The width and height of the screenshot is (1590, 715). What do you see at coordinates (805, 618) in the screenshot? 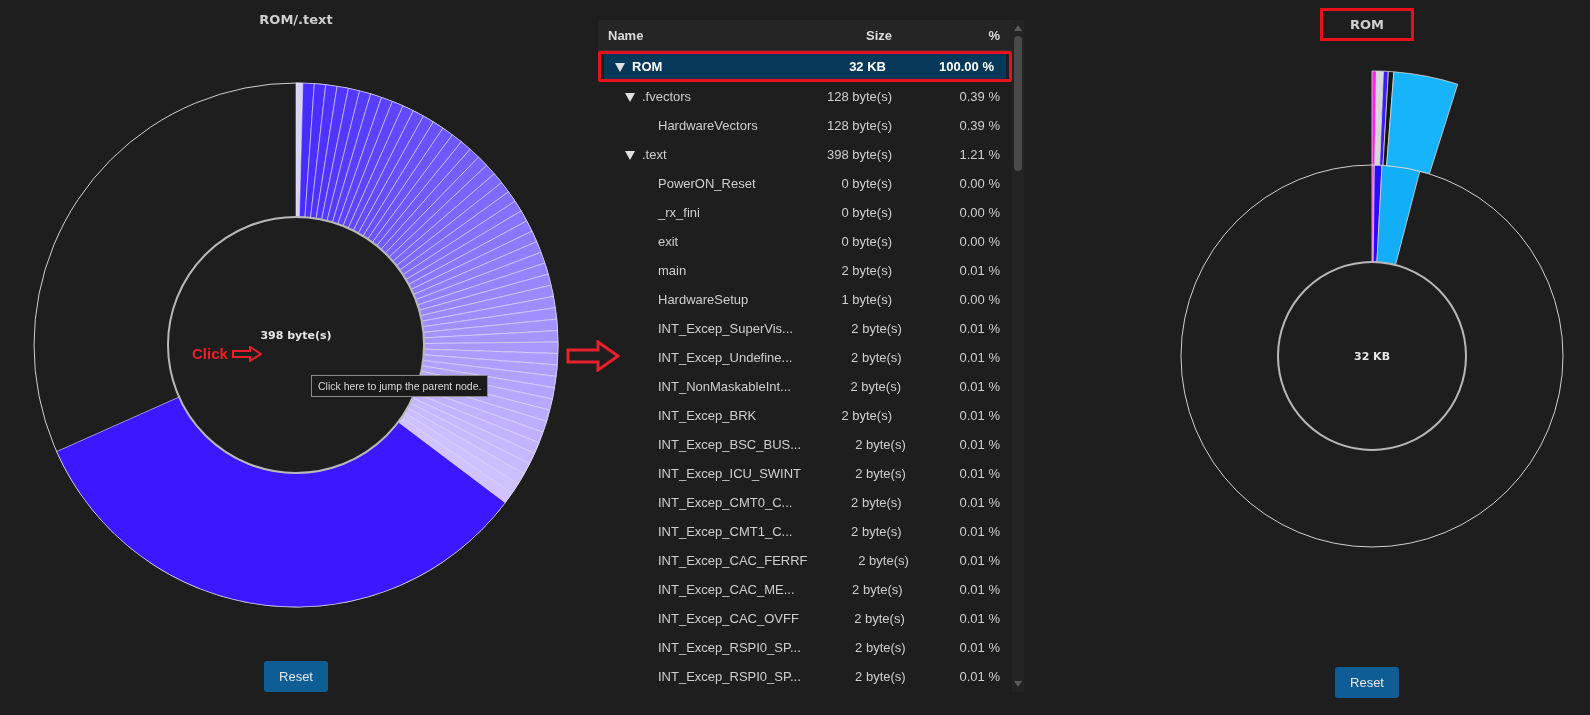
I see `tree-row: INT_Excep_CAC_OVFF 2 byte(s) 0.01 %` at bounding box center [805, 618].